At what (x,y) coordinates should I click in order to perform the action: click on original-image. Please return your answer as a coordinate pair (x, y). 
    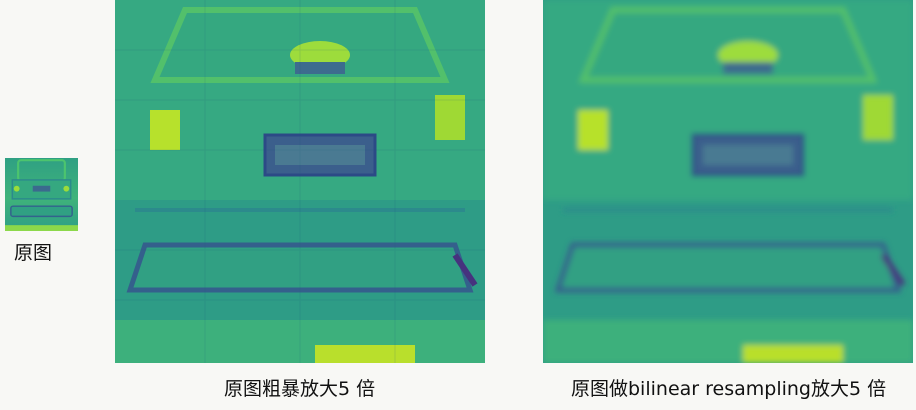
    Looking at the image, I should click on (41, 194).